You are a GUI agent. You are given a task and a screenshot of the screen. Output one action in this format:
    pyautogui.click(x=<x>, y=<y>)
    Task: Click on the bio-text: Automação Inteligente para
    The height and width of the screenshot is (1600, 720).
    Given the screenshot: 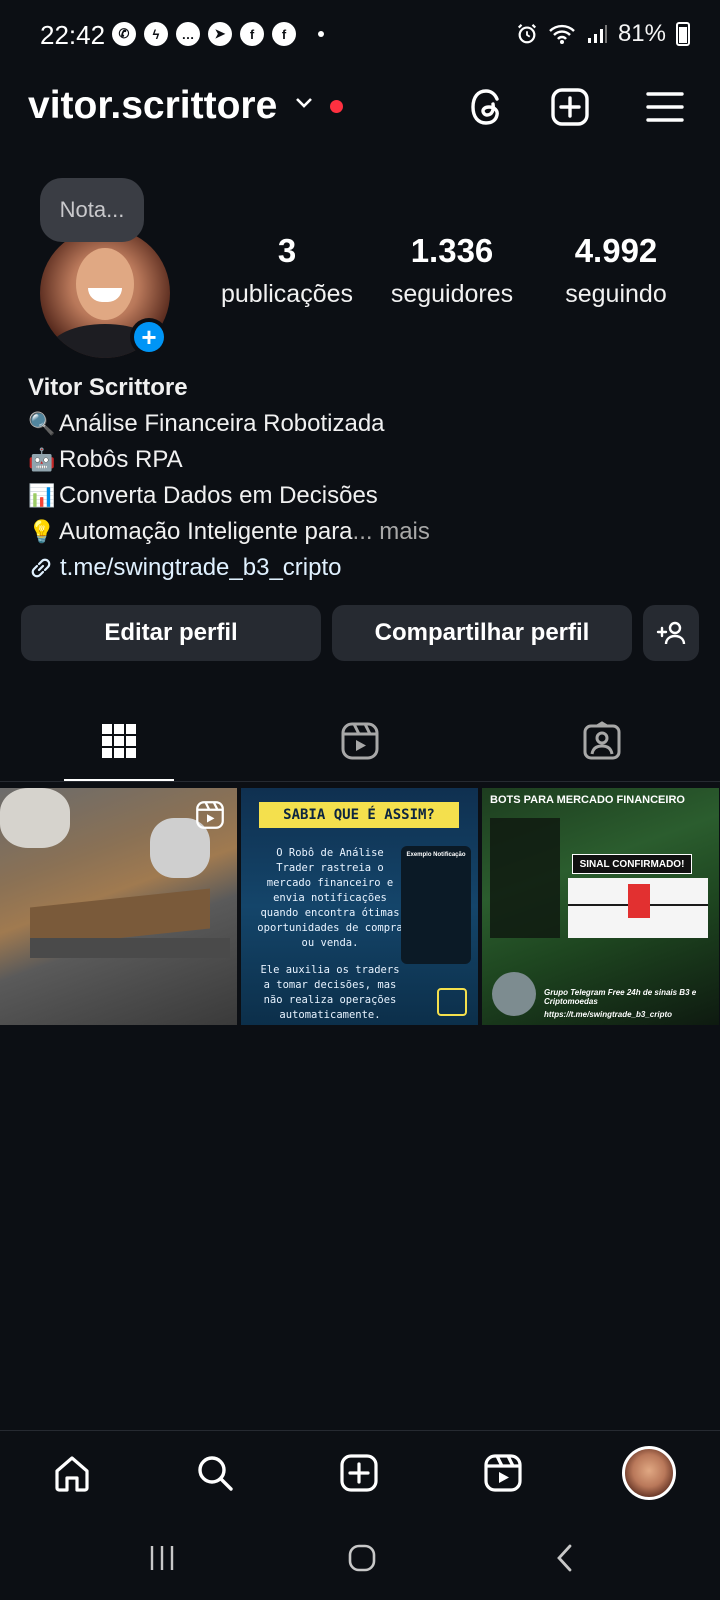 What is the action you would take?
    pyautogui.click(x=206, y=531)
    